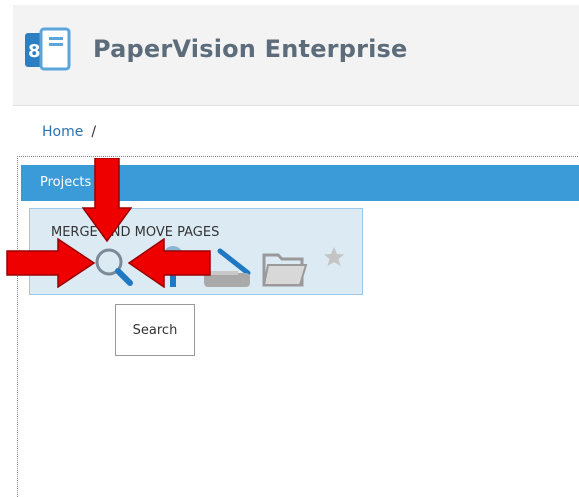  I want to click on papervision-logo-icon: 8, so click(49, 51).